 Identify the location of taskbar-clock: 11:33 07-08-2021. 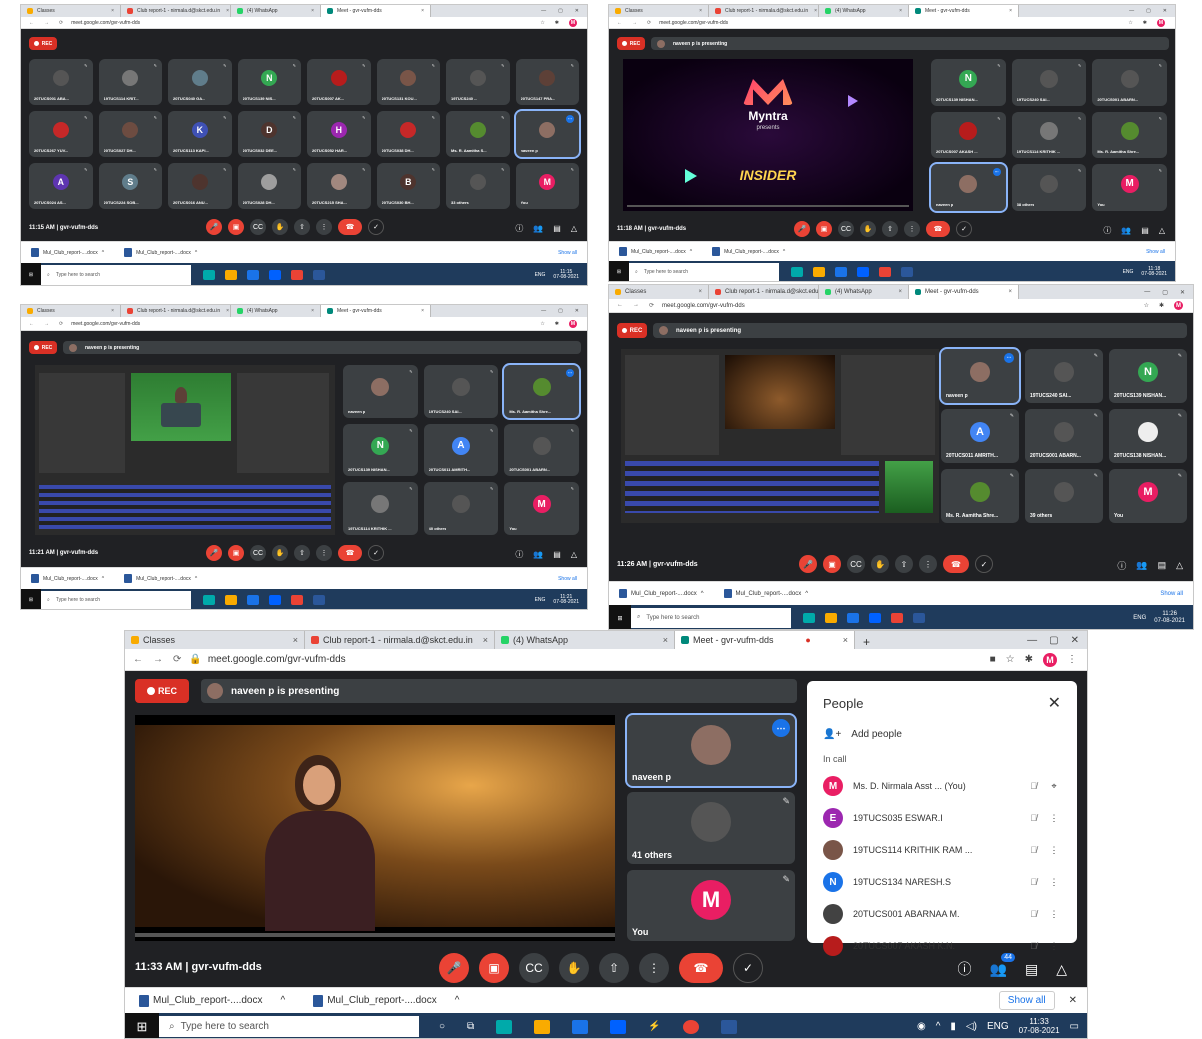
(1039, 1026).